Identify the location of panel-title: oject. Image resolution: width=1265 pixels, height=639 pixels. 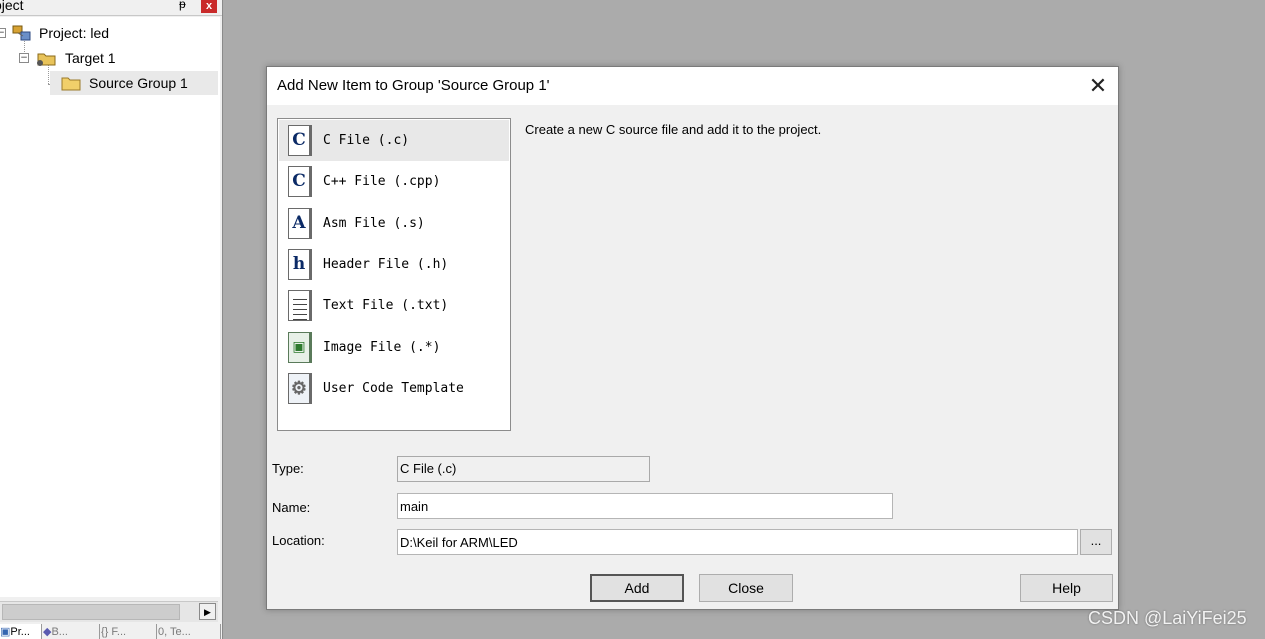
(12, 6).